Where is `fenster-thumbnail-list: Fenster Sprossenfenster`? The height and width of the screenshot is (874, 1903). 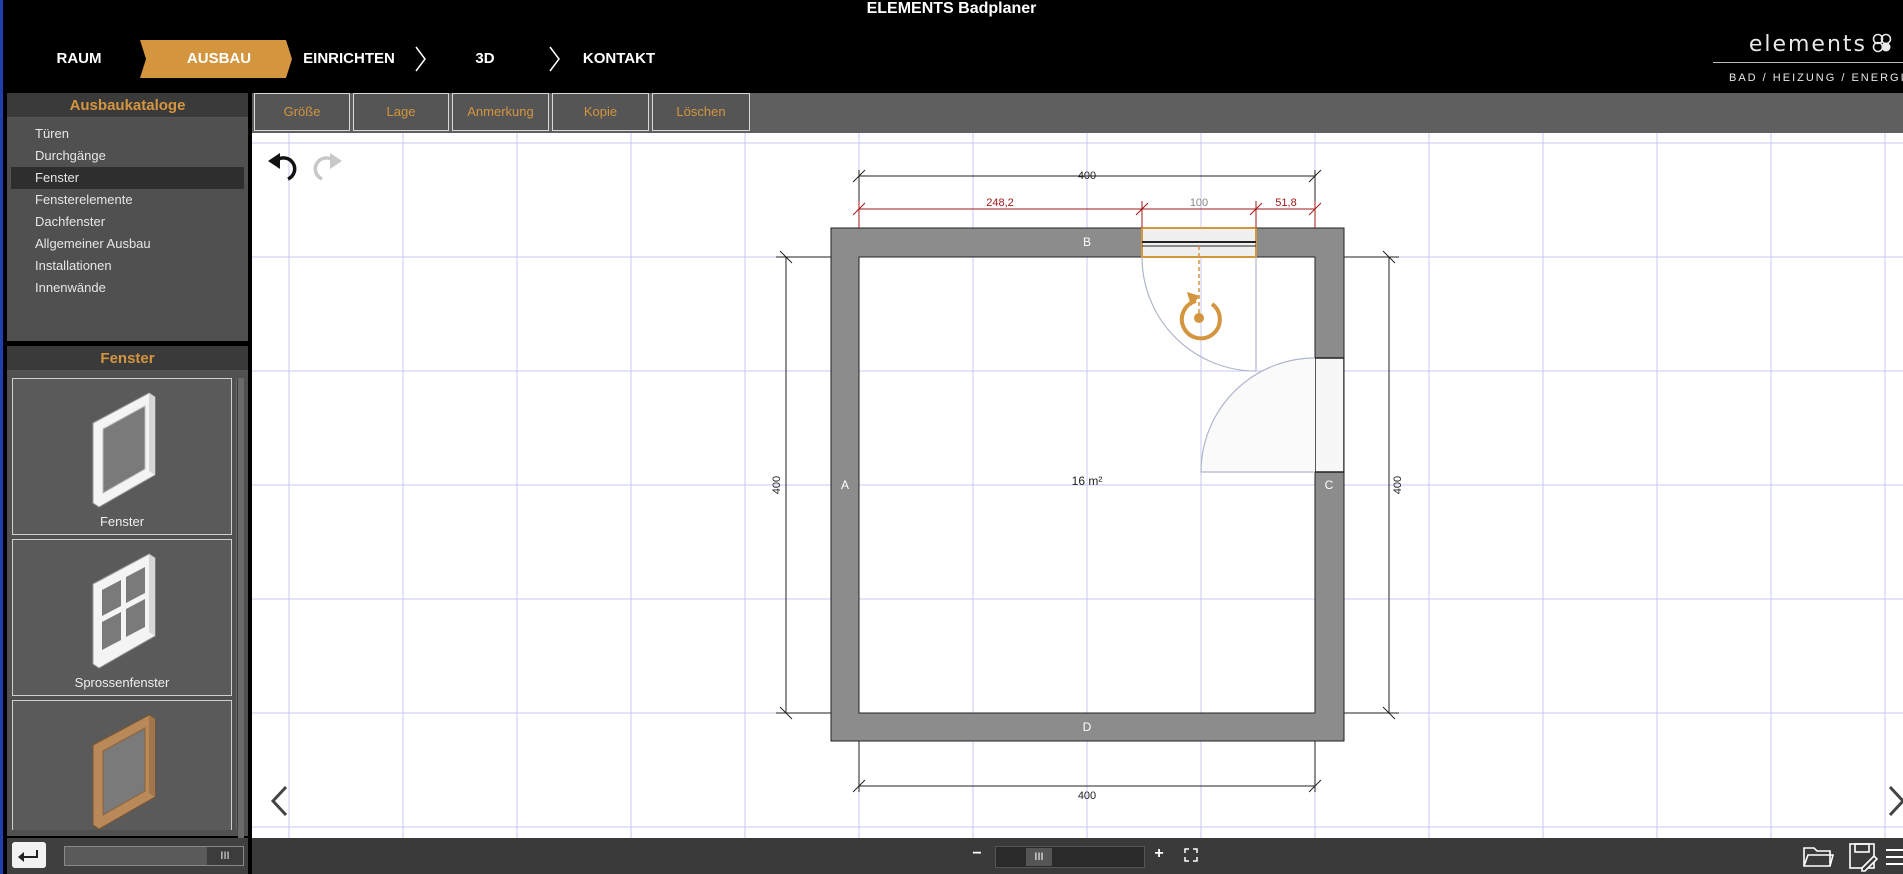 fenster-thumbnail-list: Fenster Sprossenfenster is located at coordinates (123, 604).